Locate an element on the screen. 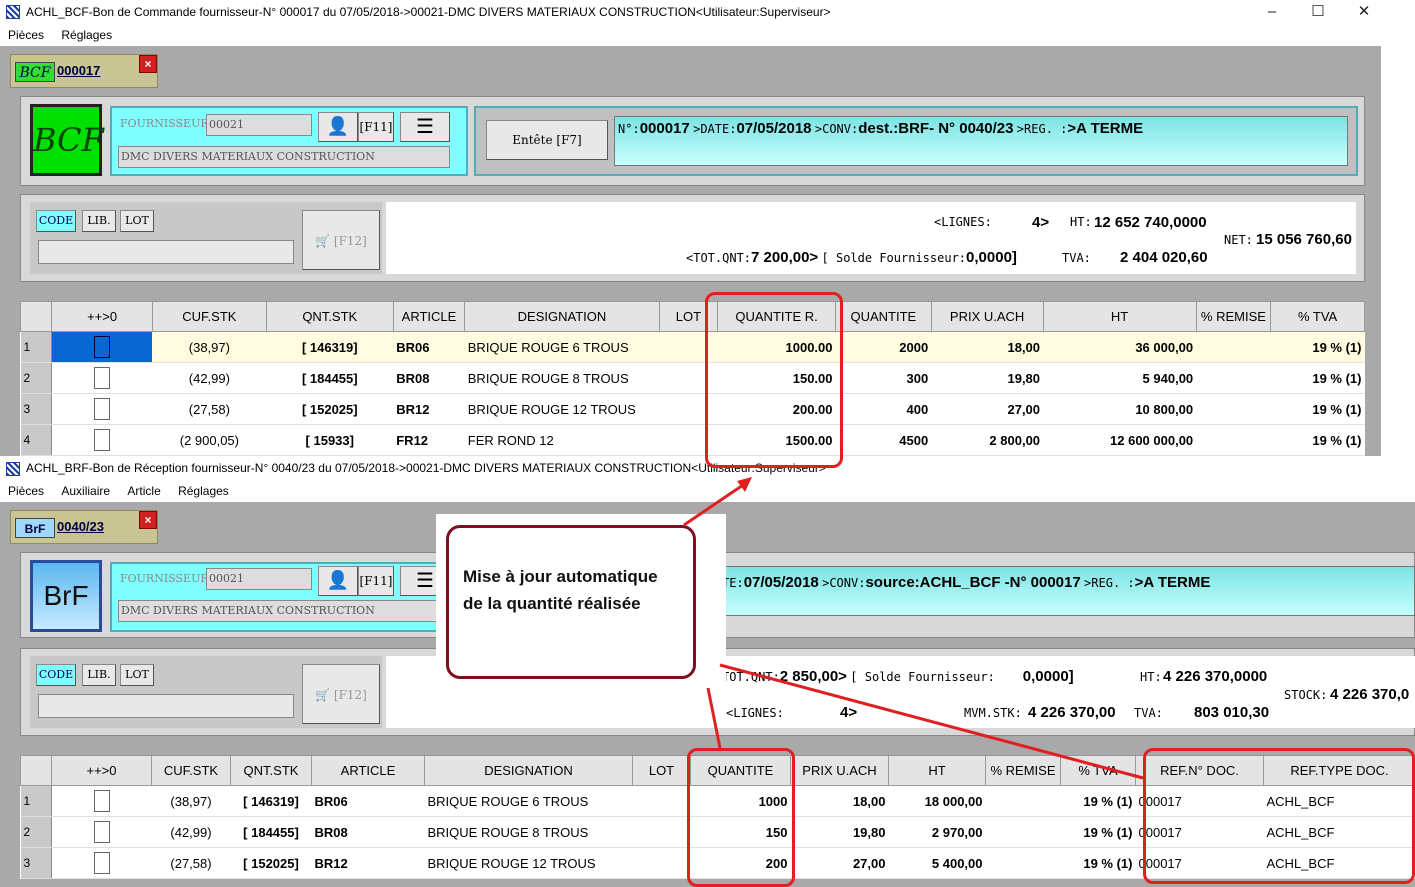 This screenshot has height=887, width=1415. col-header: QNT.STK is located at coordinates (271, 770).